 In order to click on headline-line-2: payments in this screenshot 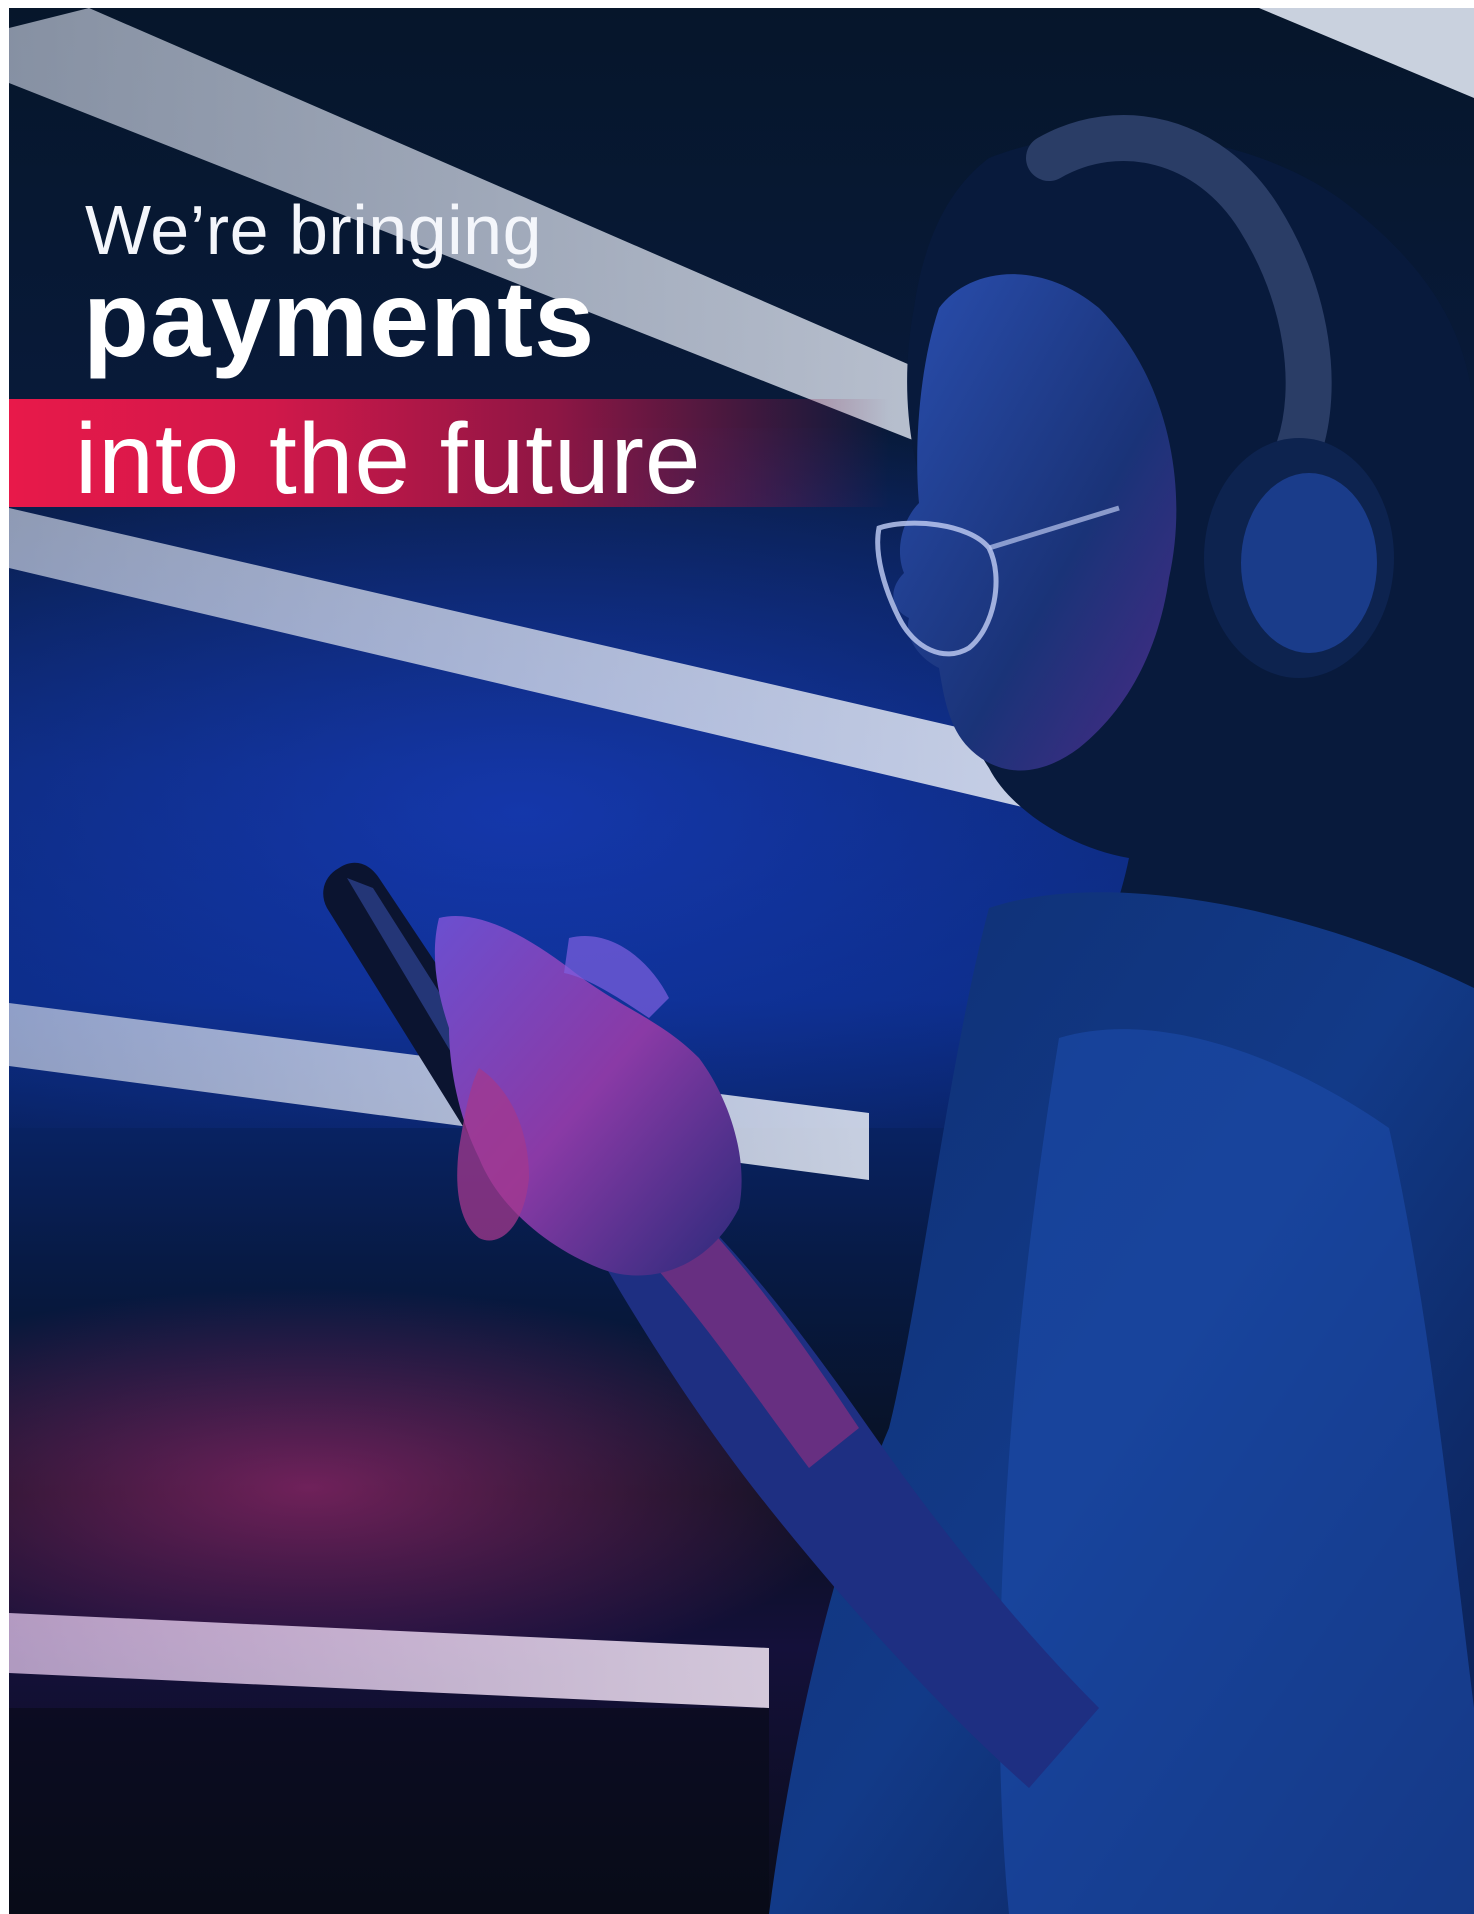, I will do `click(339, 318)`.